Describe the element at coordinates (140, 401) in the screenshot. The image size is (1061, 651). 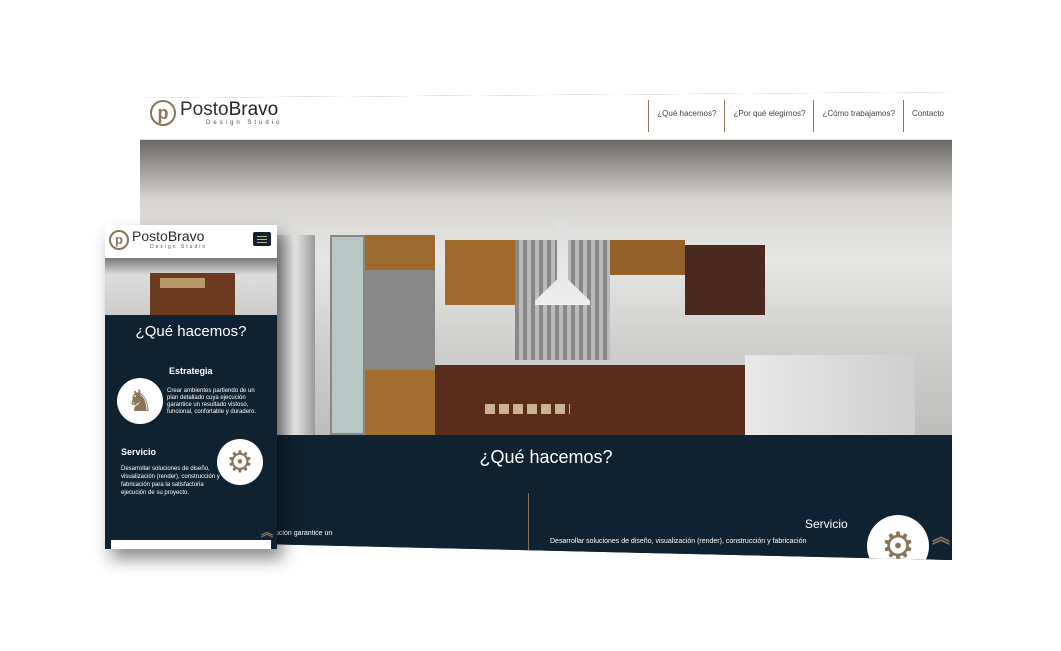
I see `chess-knight-icon: ♞` at that location.